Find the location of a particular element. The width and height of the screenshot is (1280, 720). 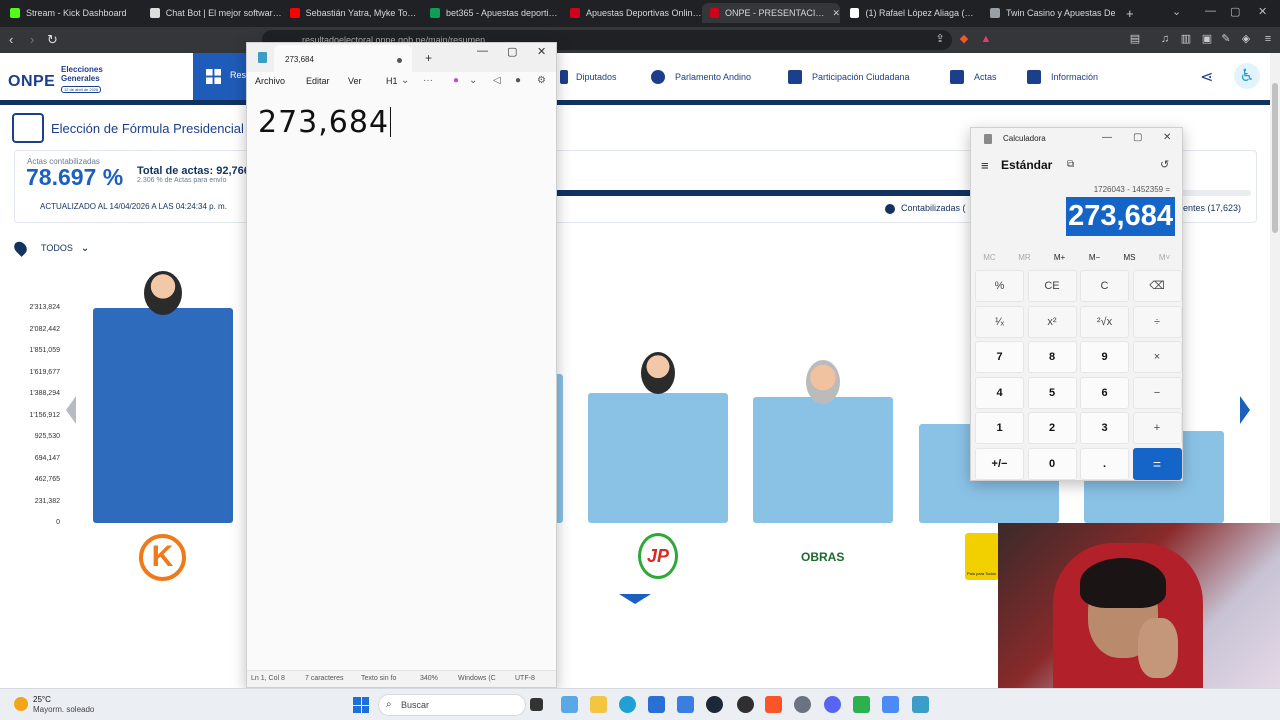

calc-key: − is located at coordinates (1157, 392).